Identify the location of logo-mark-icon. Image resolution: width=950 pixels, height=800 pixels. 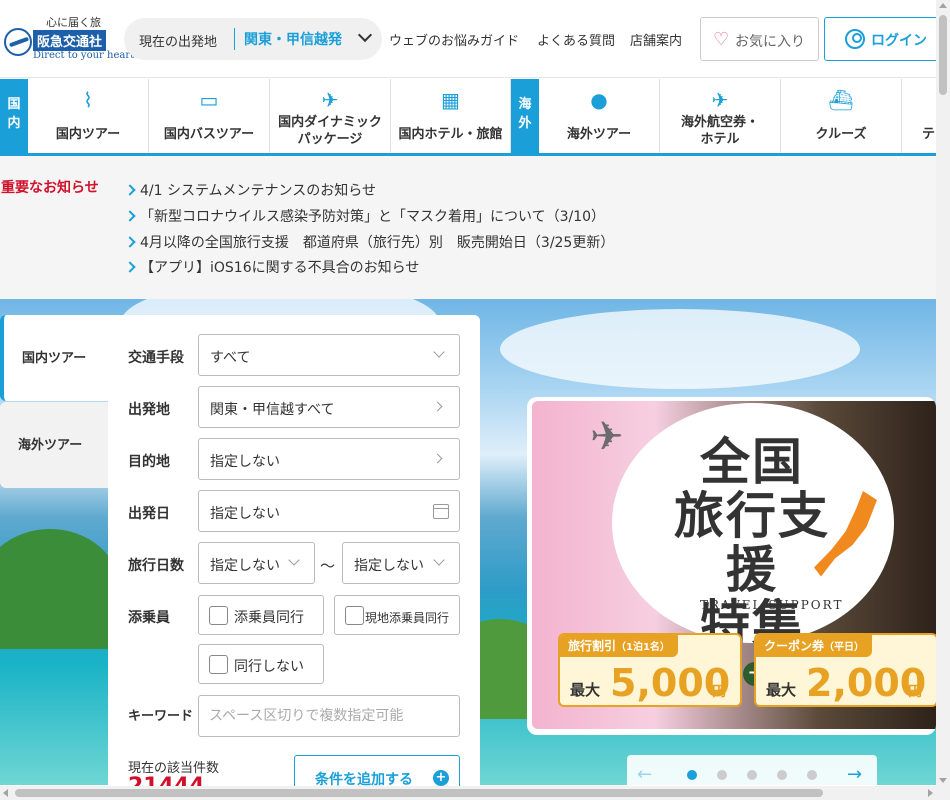
(18, 42).